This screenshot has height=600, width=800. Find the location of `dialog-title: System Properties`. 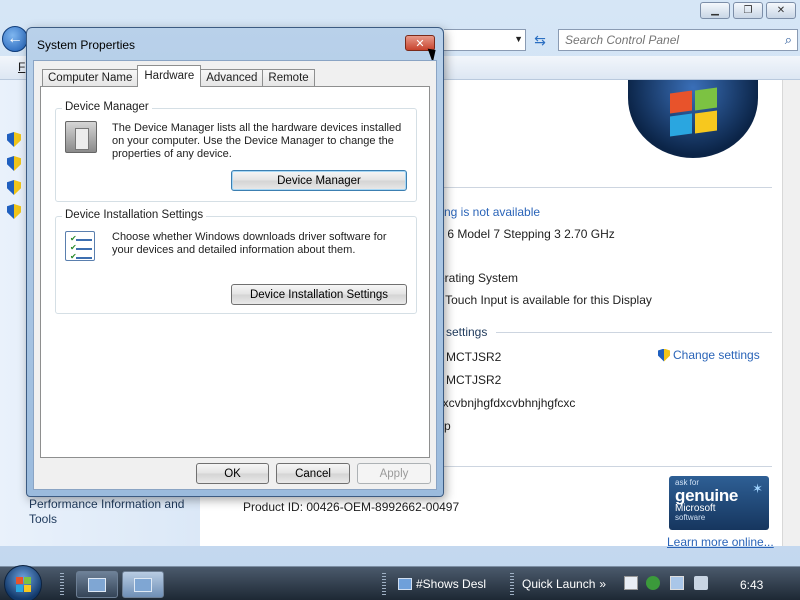

dialog-title: System Properties is located at coordinates (86, 45).